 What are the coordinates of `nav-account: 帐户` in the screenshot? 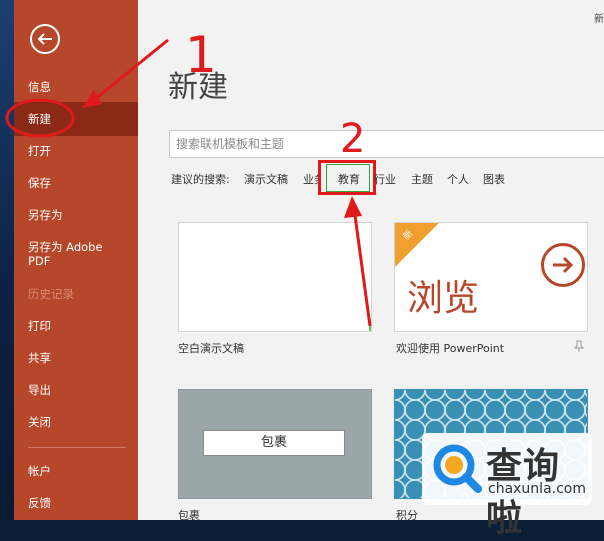 It's located at (39, 471).